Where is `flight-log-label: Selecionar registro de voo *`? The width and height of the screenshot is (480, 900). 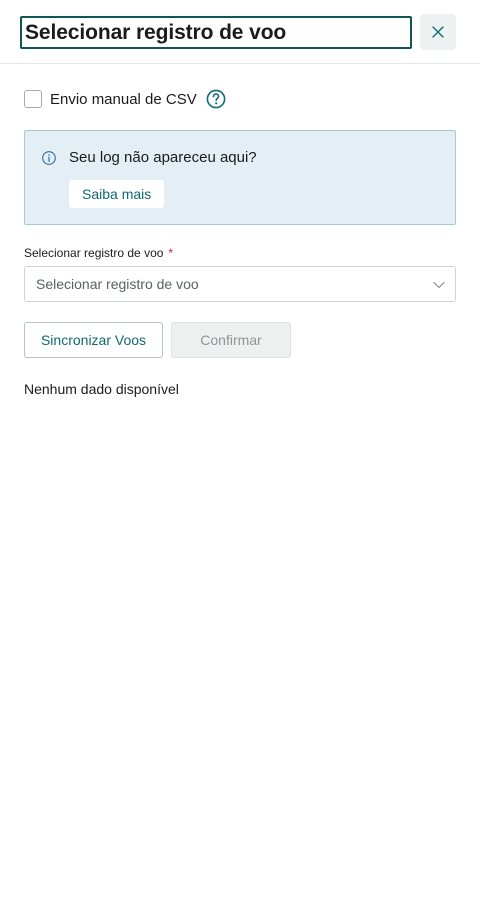 flight-log-label: Selecionar registro de voo * is located at coordinates (98, 253).